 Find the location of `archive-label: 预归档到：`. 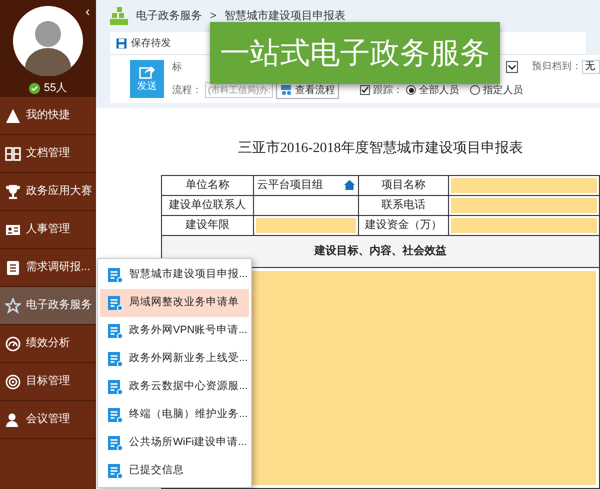

archive-label: 预归档到： is located at coordinates (557, 67).